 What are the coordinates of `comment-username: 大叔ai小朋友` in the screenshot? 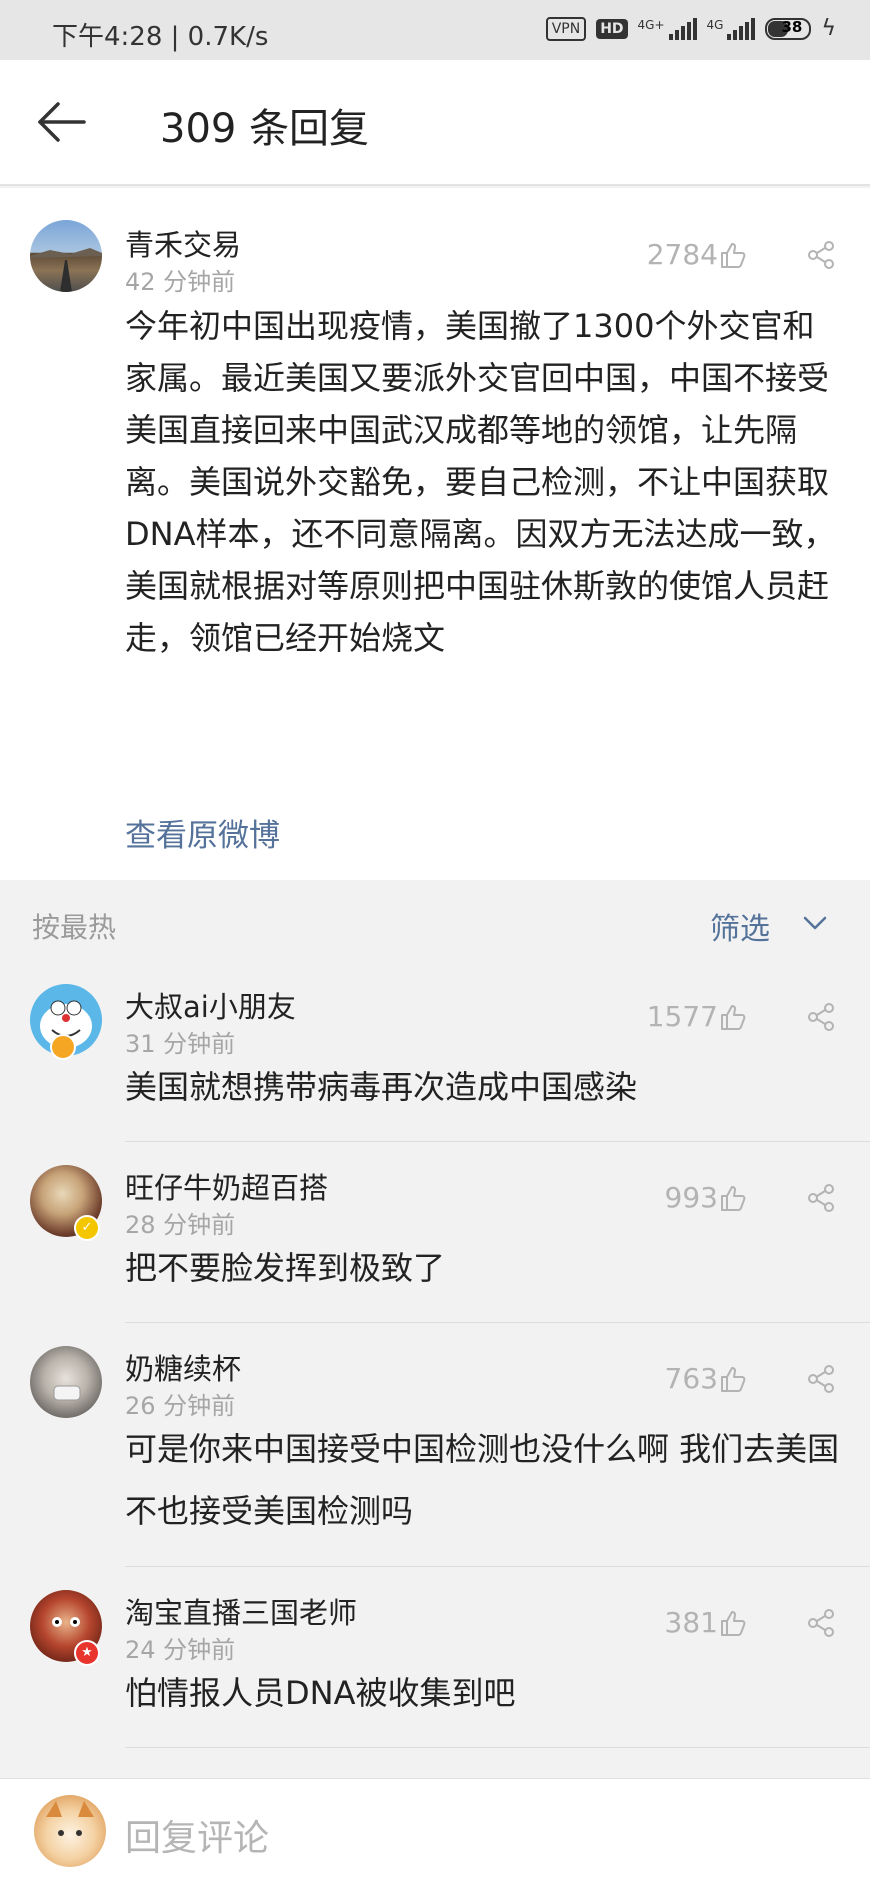 It's located at (210, 1005).